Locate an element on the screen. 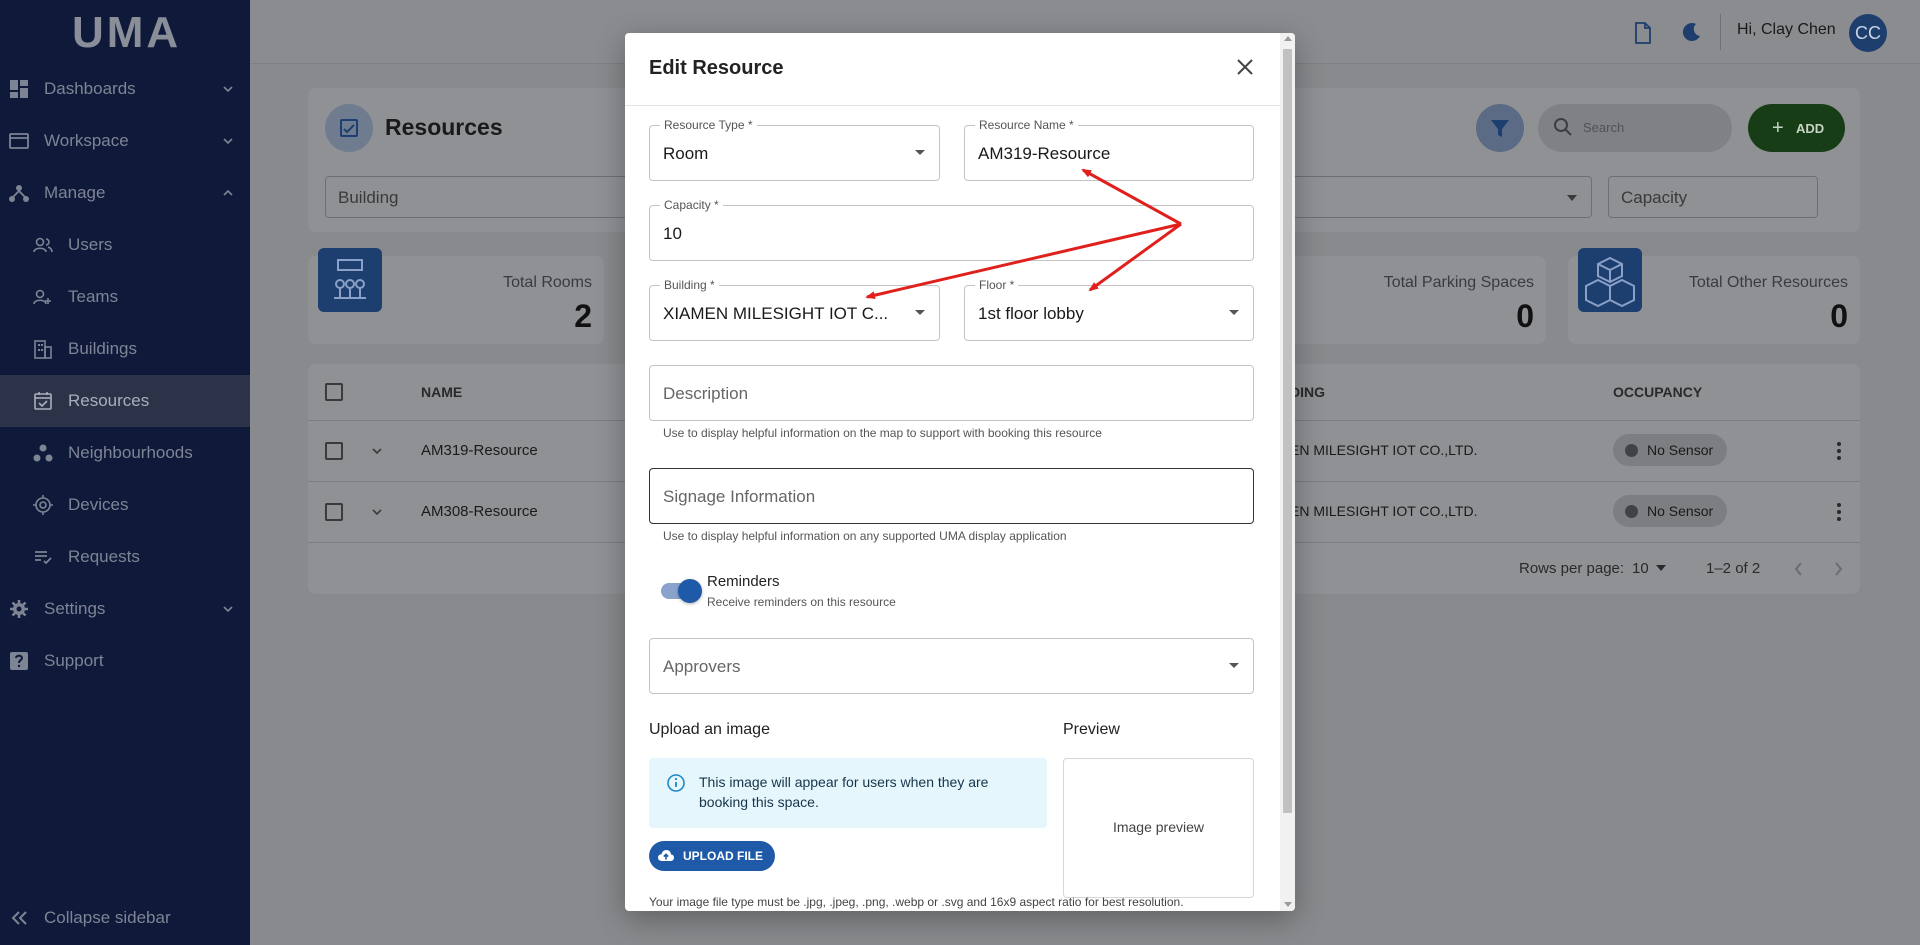 The width and height of the screenshot is (1920, 945). signage-field: Signage Information is located at coordinates (951, 496).